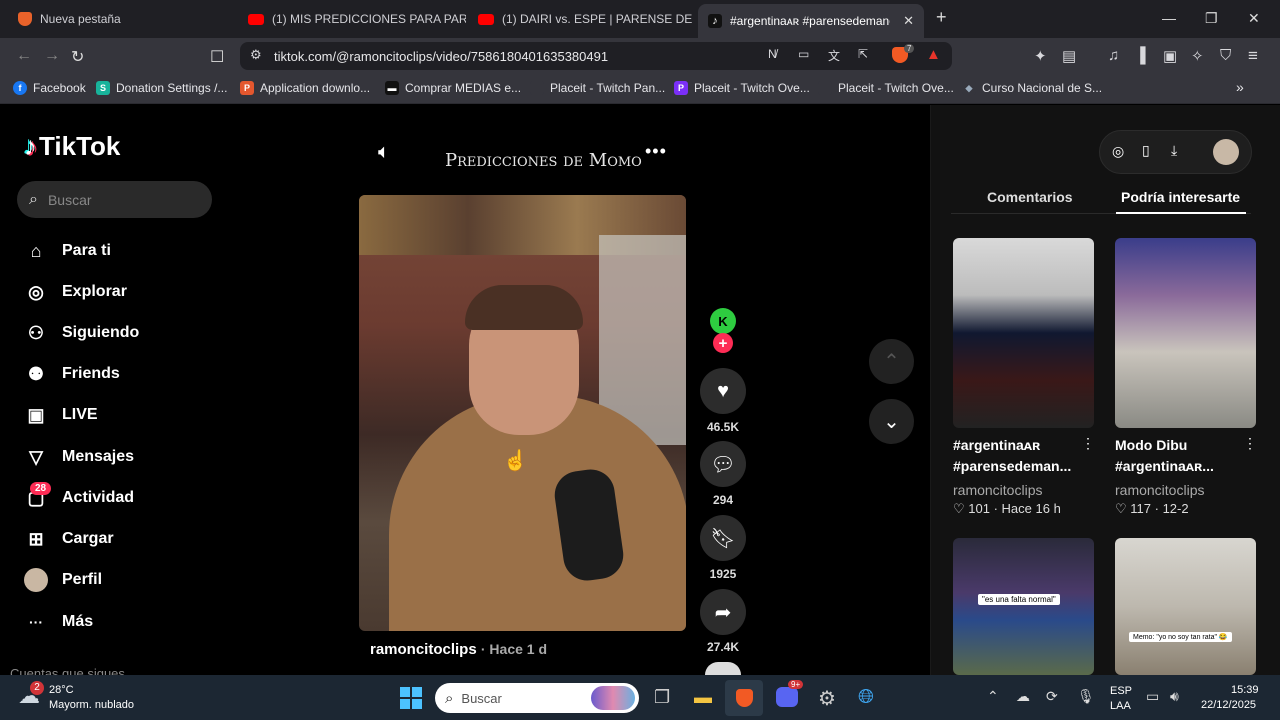 Image resolution: width=1280 pixels, height=720 pixels. What do you see at coordinates (1170, 56) in the screenshot?
I see `wallet-icon: ▣` at bounding box center [1170, 56].